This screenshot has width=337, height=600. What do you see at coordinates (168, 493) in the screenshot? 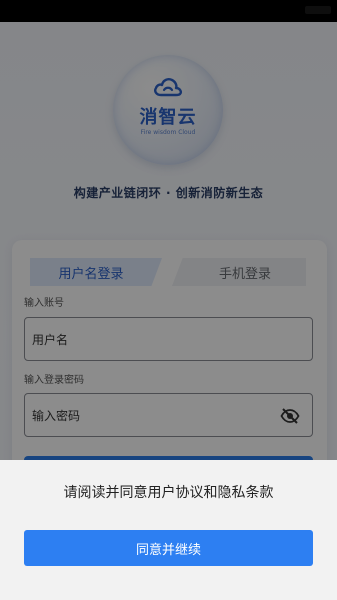
I see `consent-message: 请阅读并同意用户协议和隐私条款` at bounding box center [168, 493].